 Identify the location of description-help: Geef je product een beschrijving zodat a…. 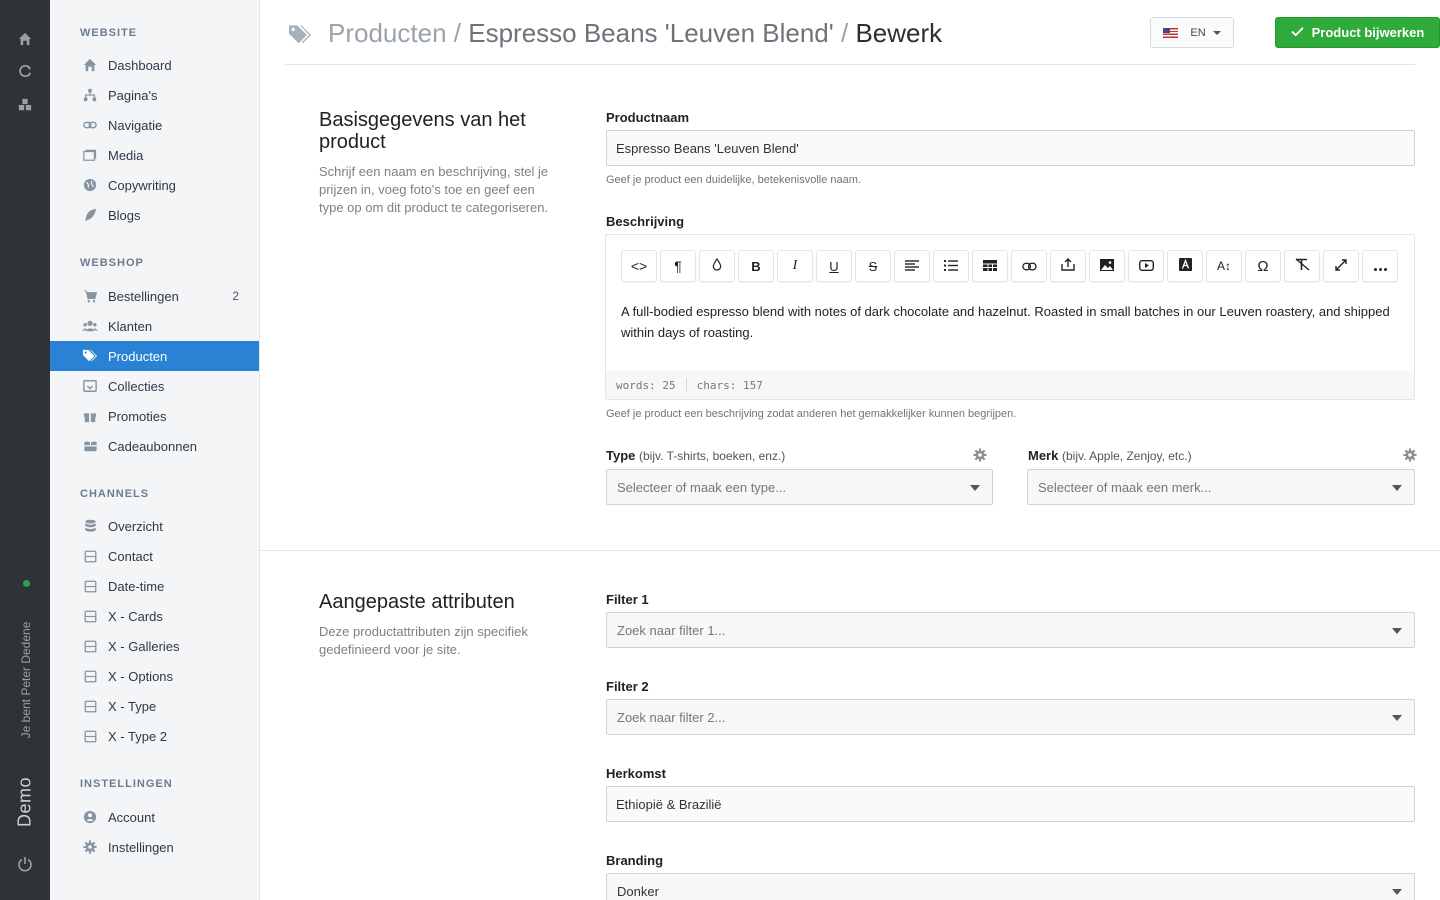
(811, 414).